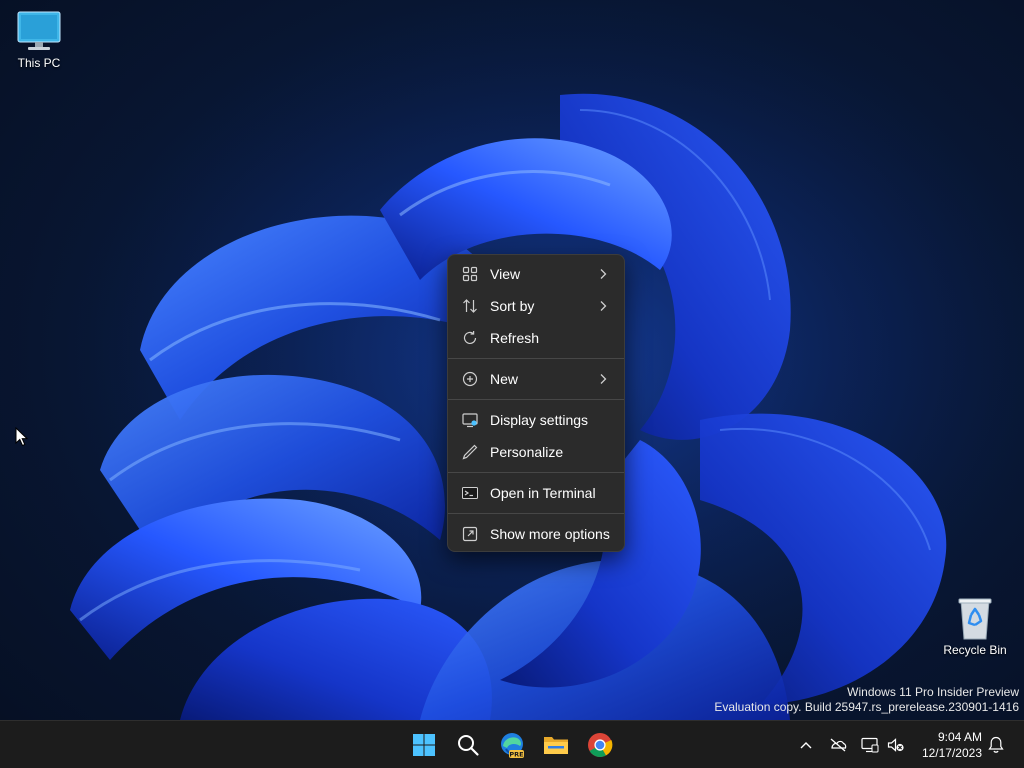  What do you see at coordinates (515, 338) in the screenshot?
I see `menu-item-label: Refresh` at bounding box center [515, 338].